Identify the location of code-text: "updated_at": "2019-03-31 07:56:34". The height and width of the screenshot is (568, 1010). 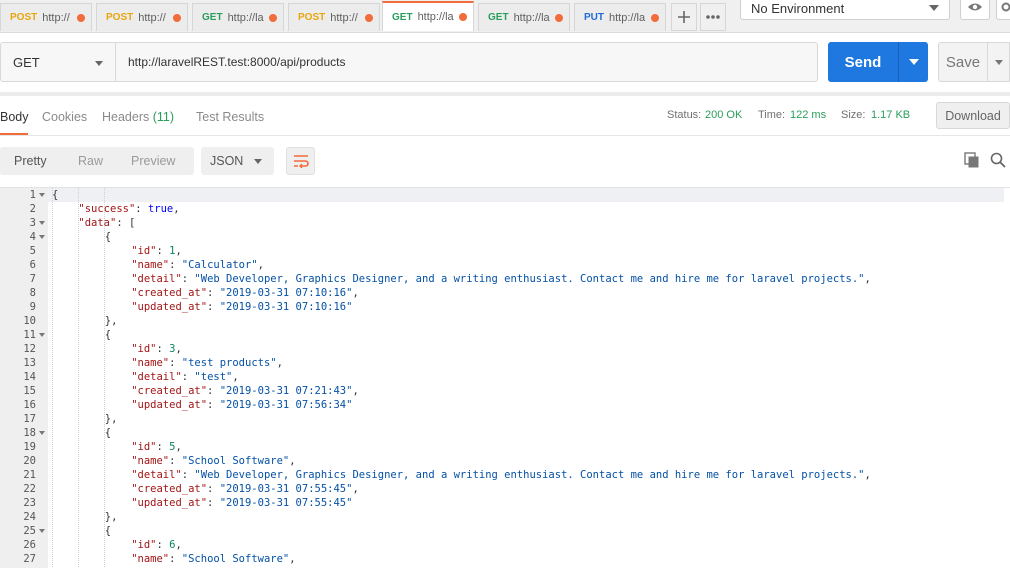
(241, 405).